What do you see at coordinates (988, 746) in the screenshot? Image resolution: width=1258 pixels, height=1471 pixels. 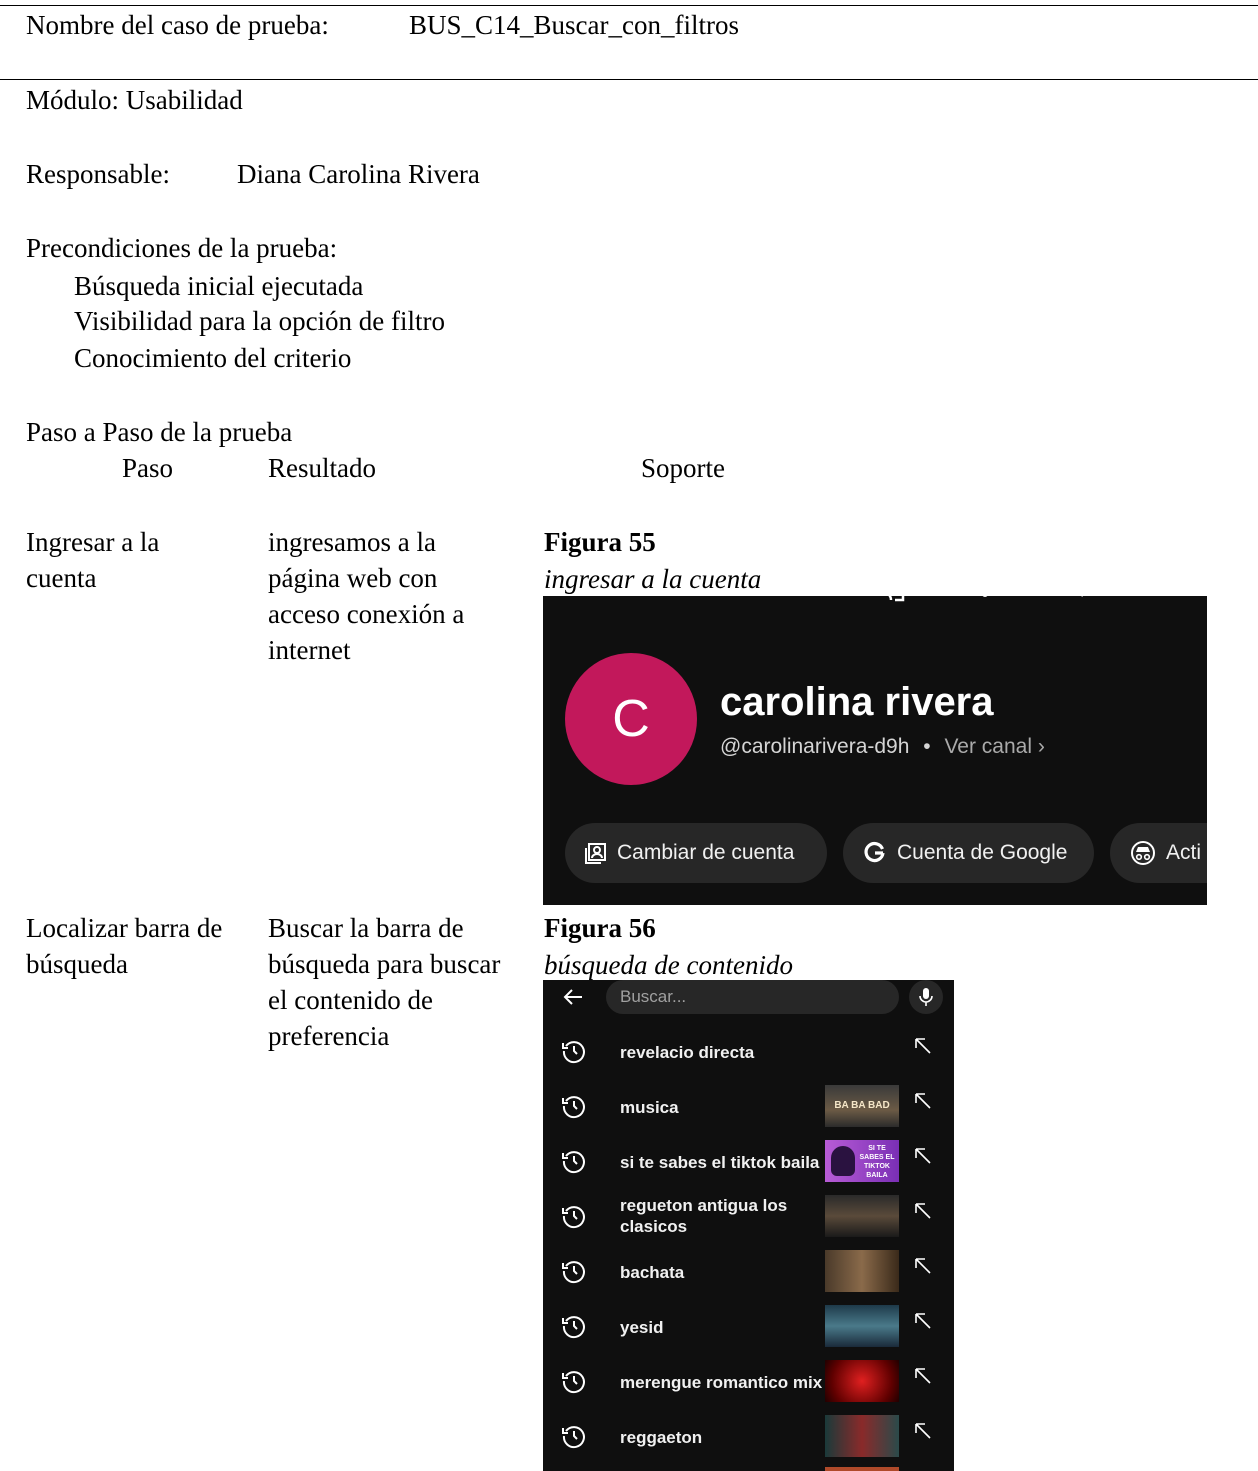 I see `view-channel-link: Ver canal` at bounding box center [988, 746].